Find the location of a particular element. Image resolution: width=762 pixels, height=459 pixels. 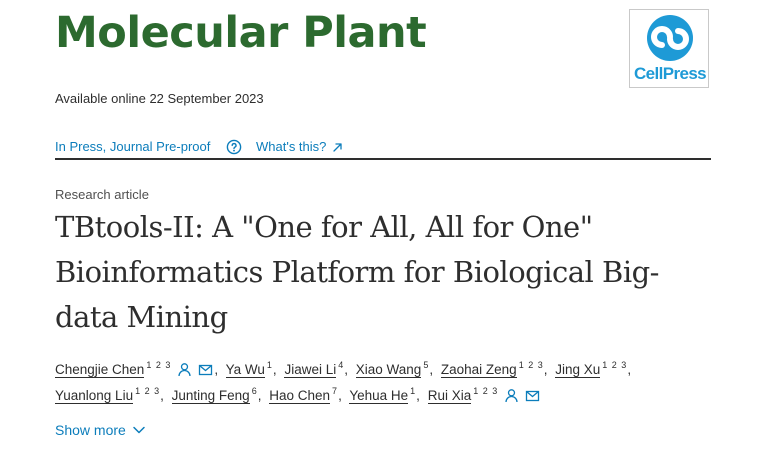

author: Jing Xu 1 2 3 is located at coordinates (591, 369).